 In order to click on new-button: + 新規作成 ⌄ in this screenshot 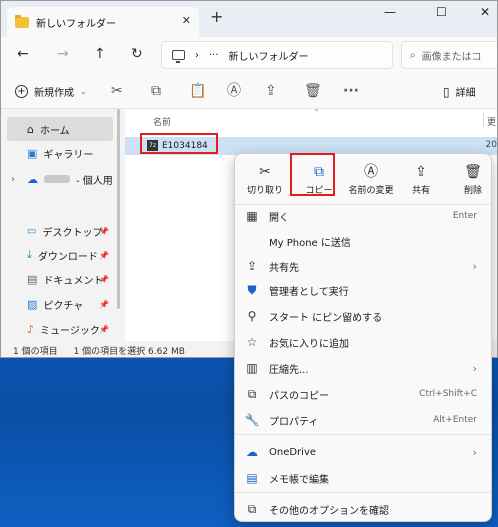, I will do `click(51, 91)`.